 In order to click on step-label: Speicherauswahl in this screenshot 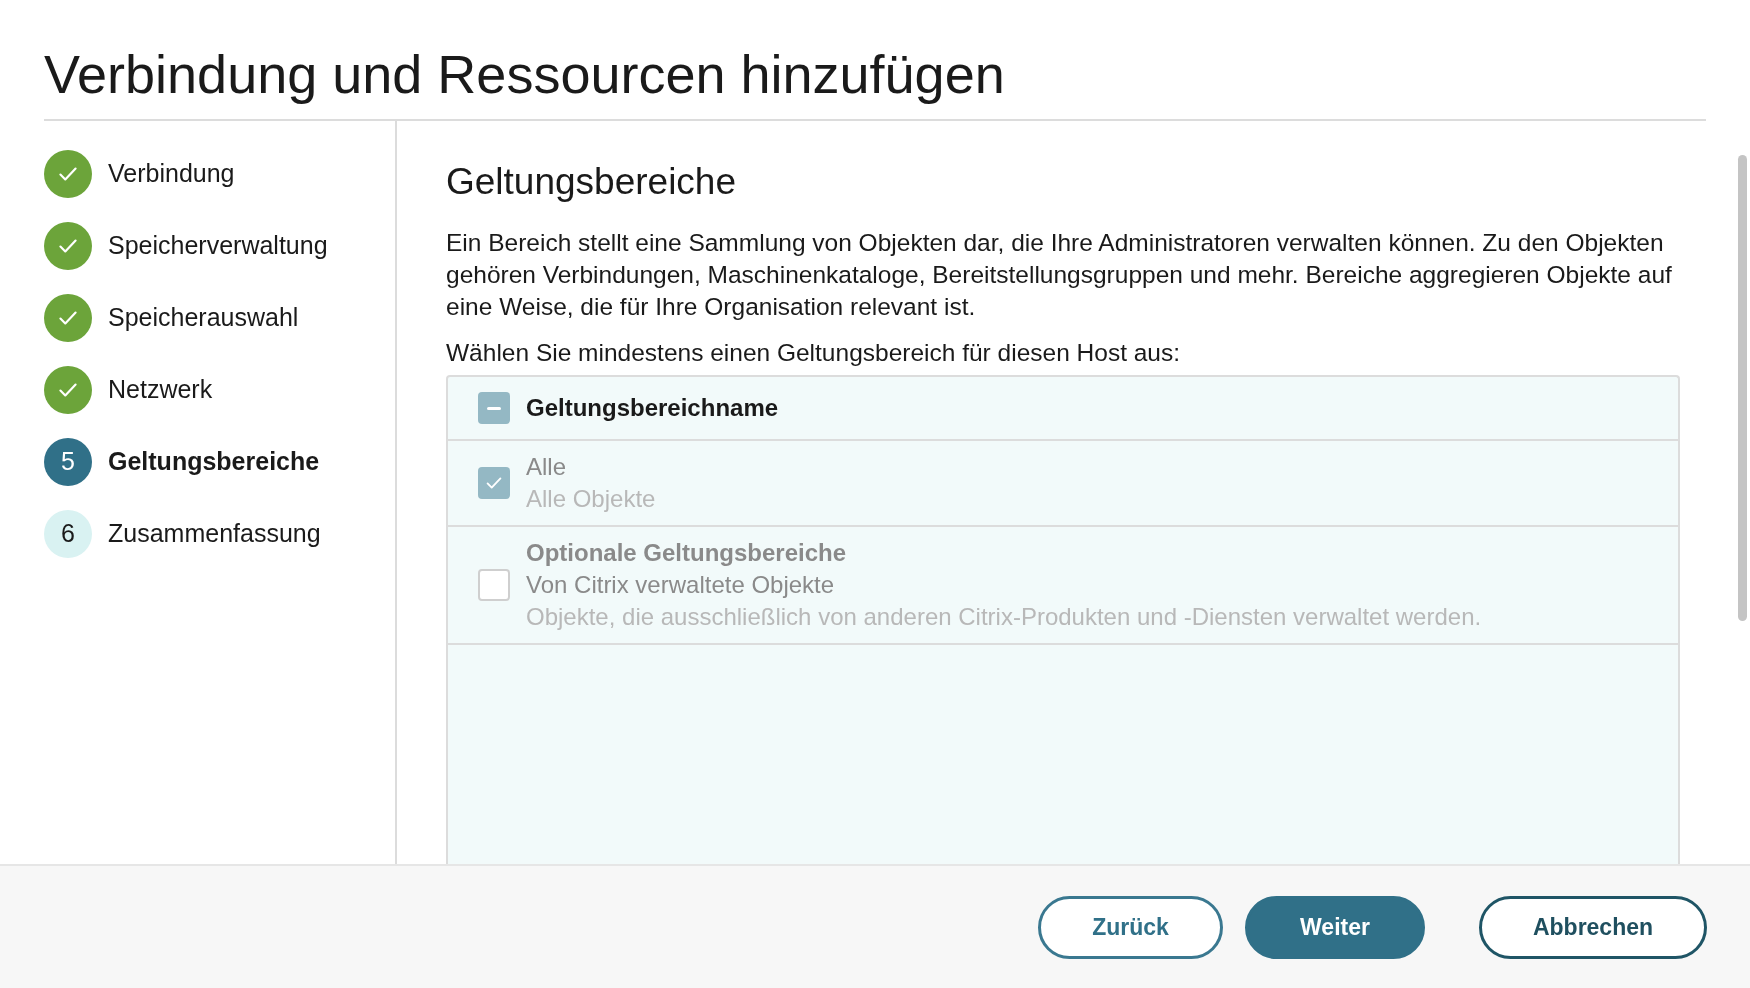, I will do `click(203, 318)`.